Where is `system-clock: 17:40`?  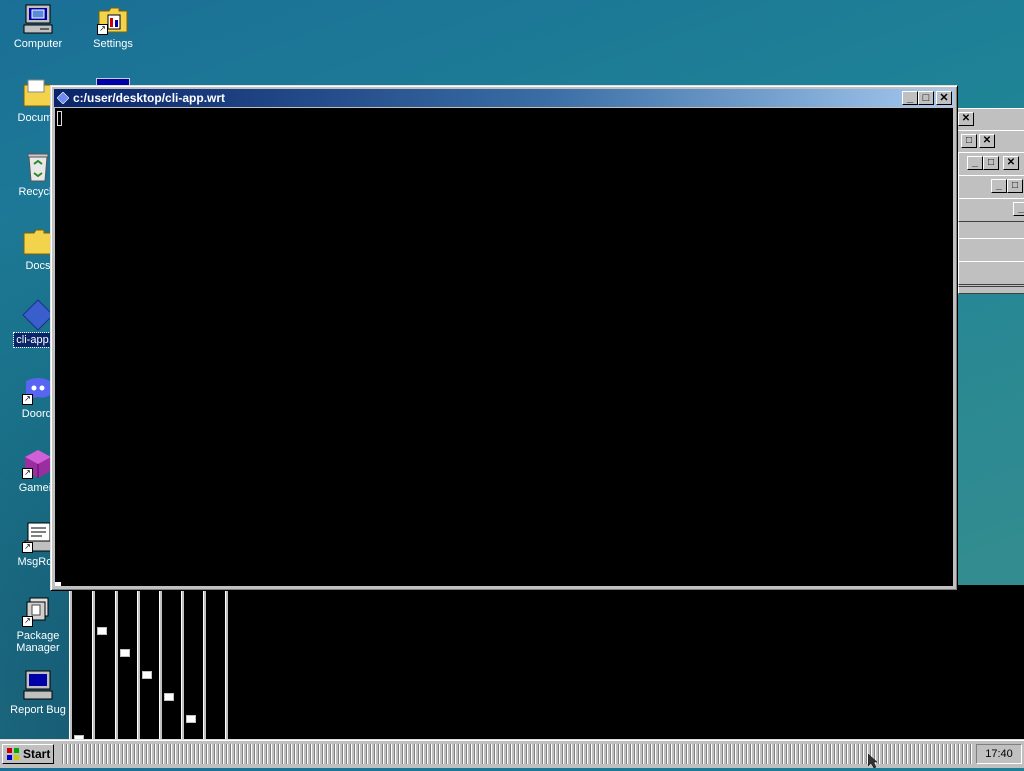
system-clock: 17:40 is located at coordinates (999, 754).